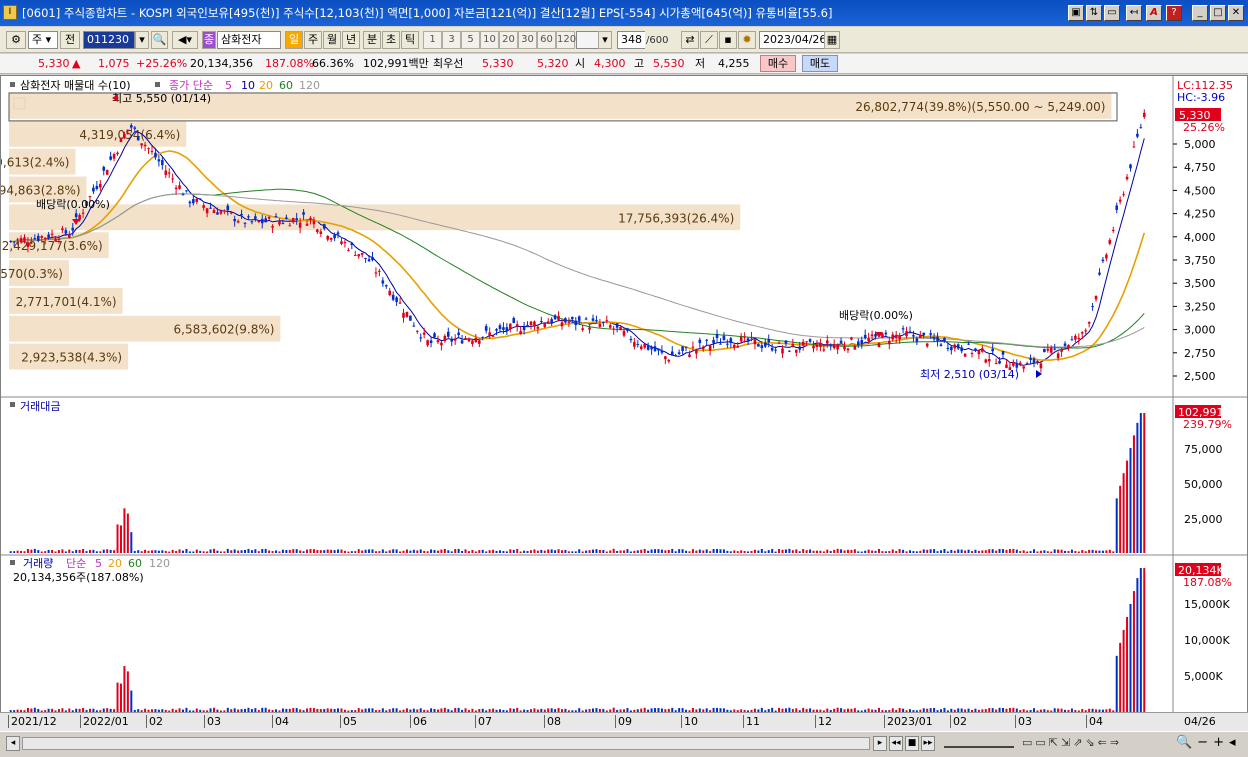 The width and height of the screenshot is (1248, 757). What do you see at coordinates (1200, 190) in the screenshot?
I see `price-tick-label: 4,500` at bounding box center [1200, 190].